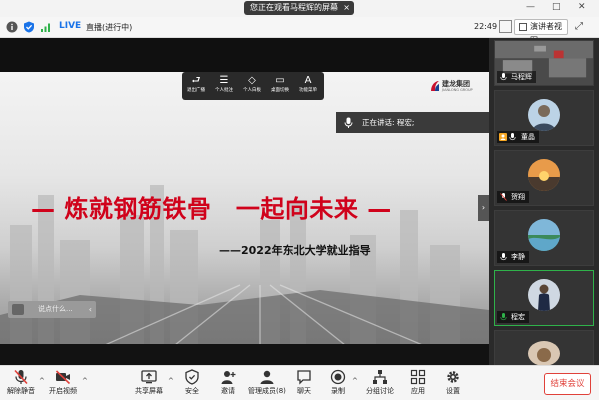  What do you see at coordinates (453, 377) in the screenshot?
I see `gear-icon` at bounding box center [453, 377].